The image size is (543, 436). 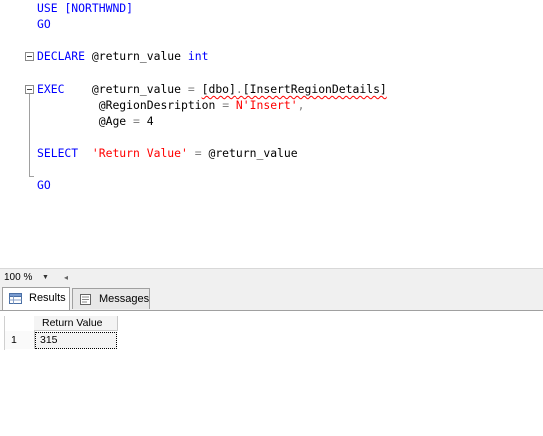 I want to click on select-equals: =, so click(x=198, y=153).